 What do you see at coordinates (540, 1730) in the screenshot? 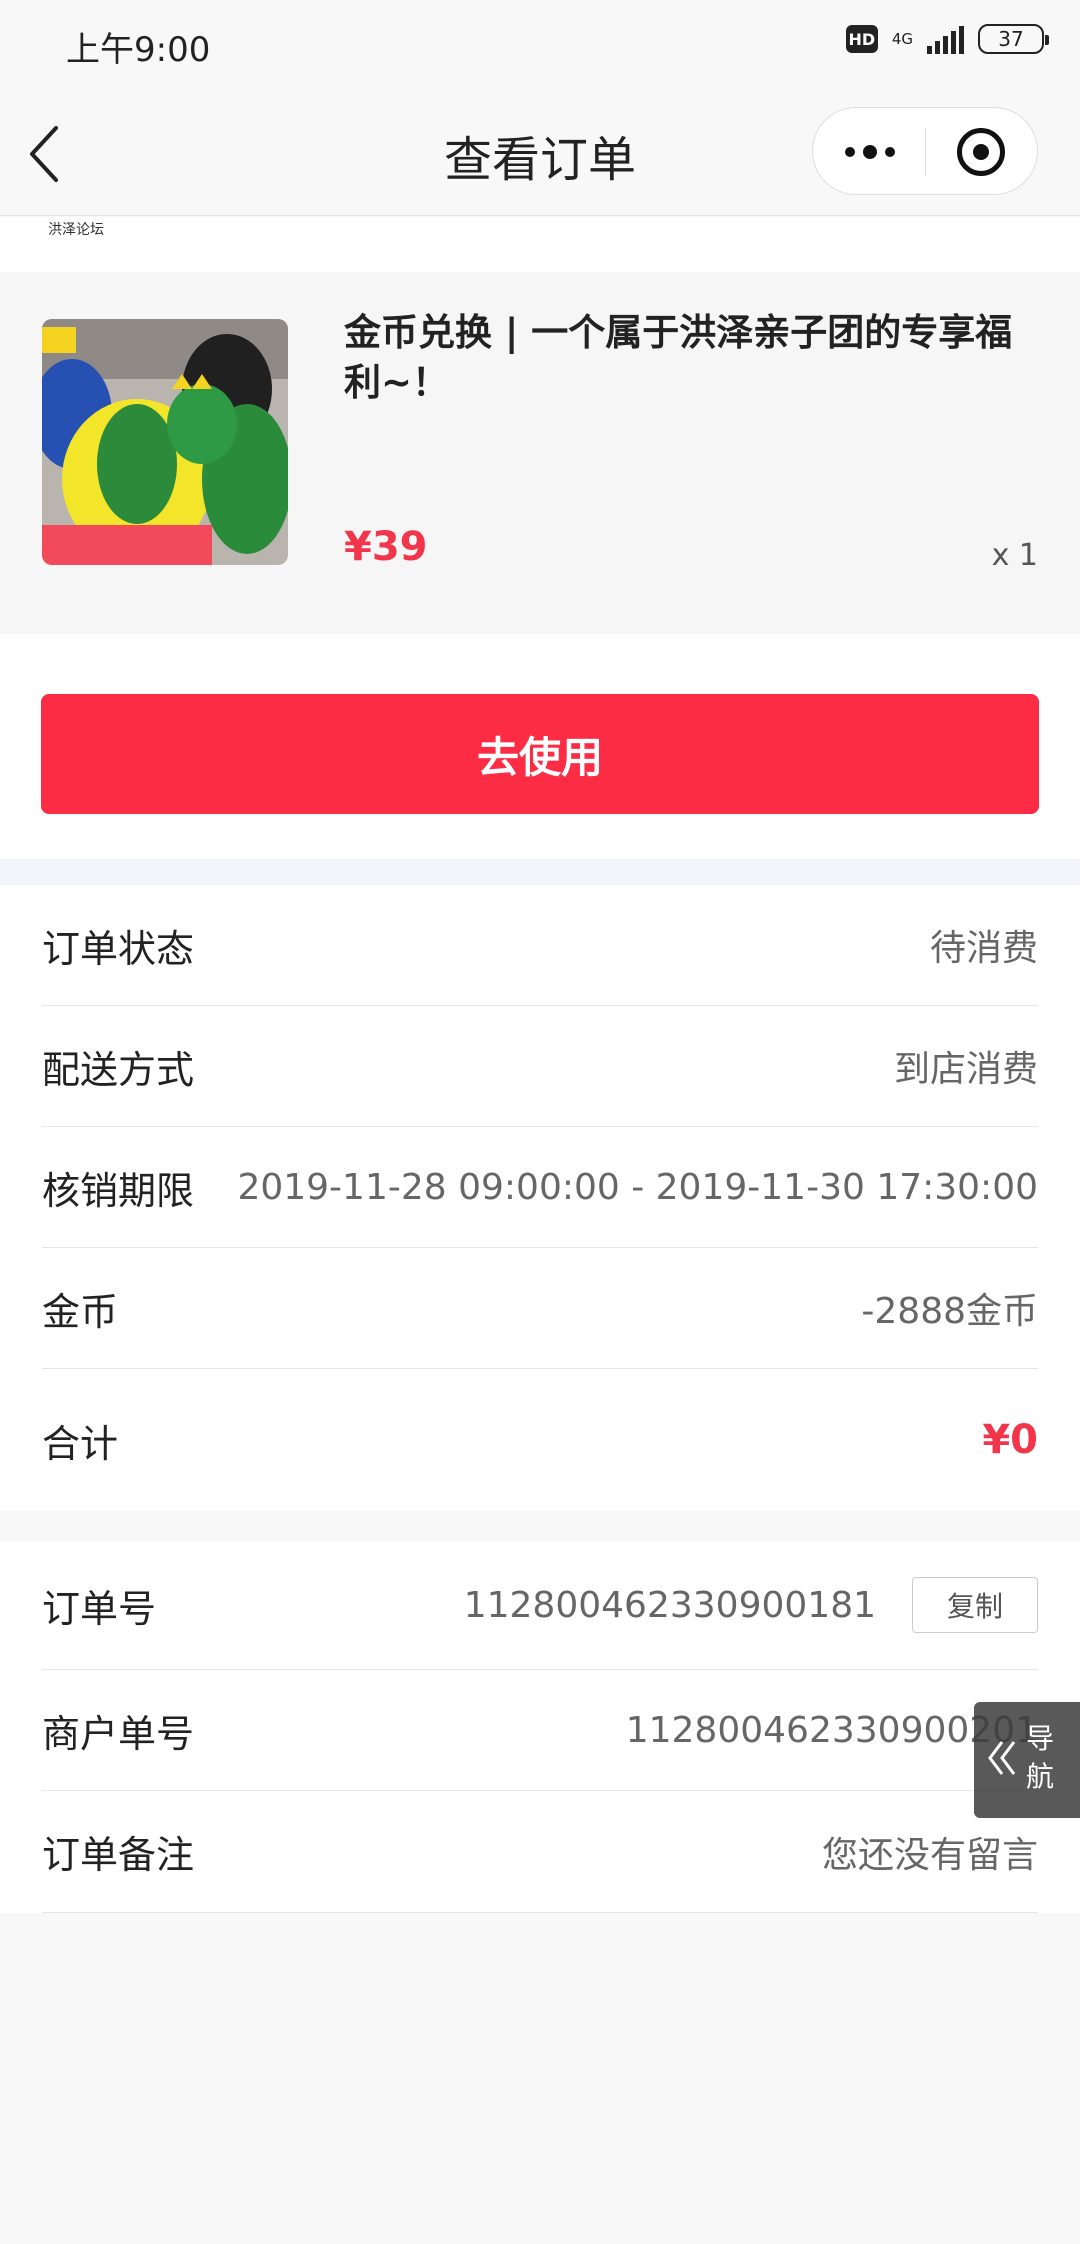
I see `merchant-number-row: 商户单号 112800462330900201` at bounding box center [540, 1730].